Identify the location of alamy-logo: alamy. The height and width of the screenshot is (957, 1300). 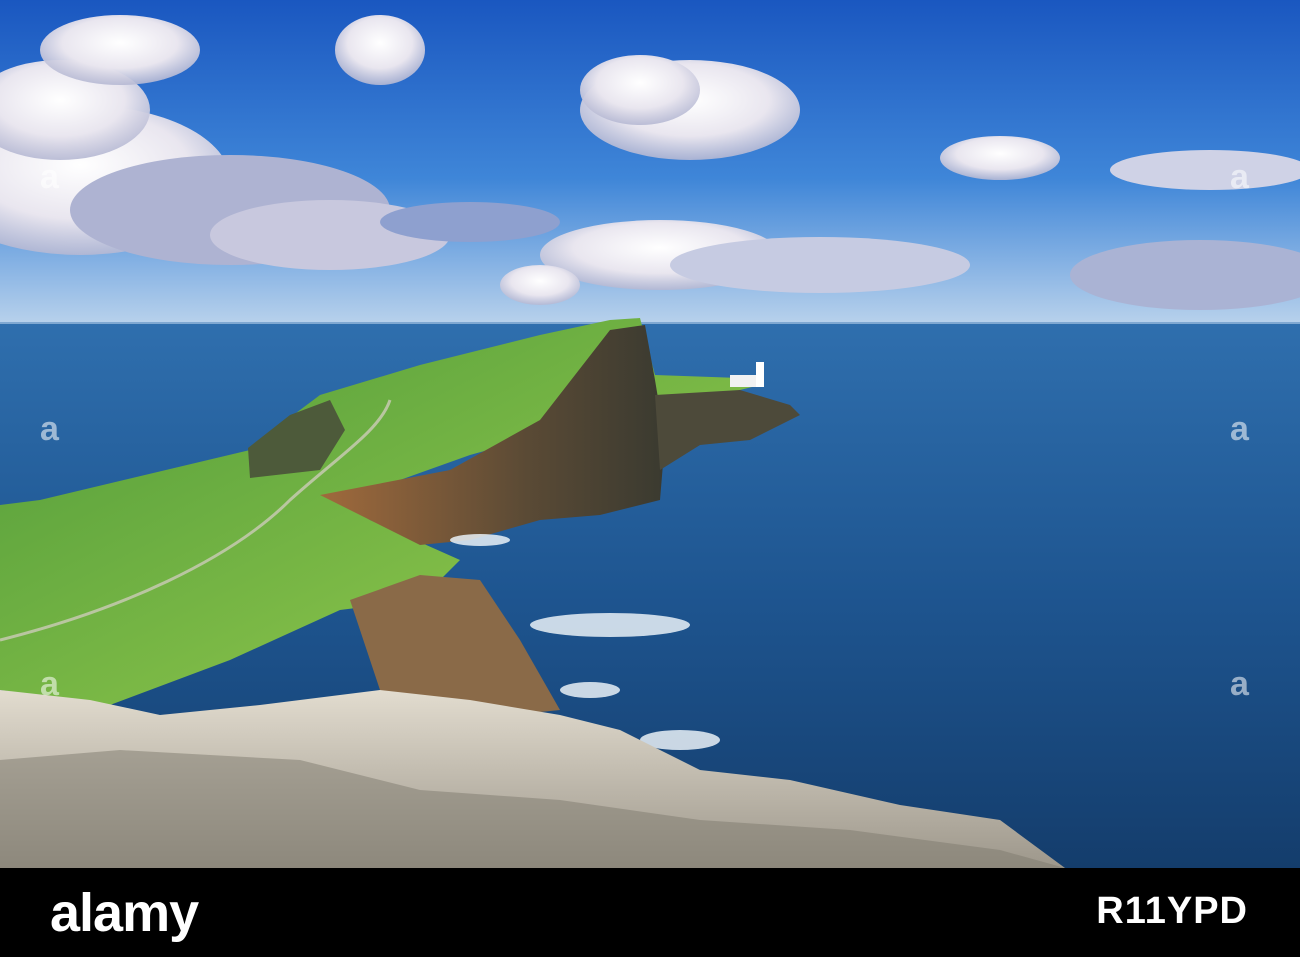
(124, 913).